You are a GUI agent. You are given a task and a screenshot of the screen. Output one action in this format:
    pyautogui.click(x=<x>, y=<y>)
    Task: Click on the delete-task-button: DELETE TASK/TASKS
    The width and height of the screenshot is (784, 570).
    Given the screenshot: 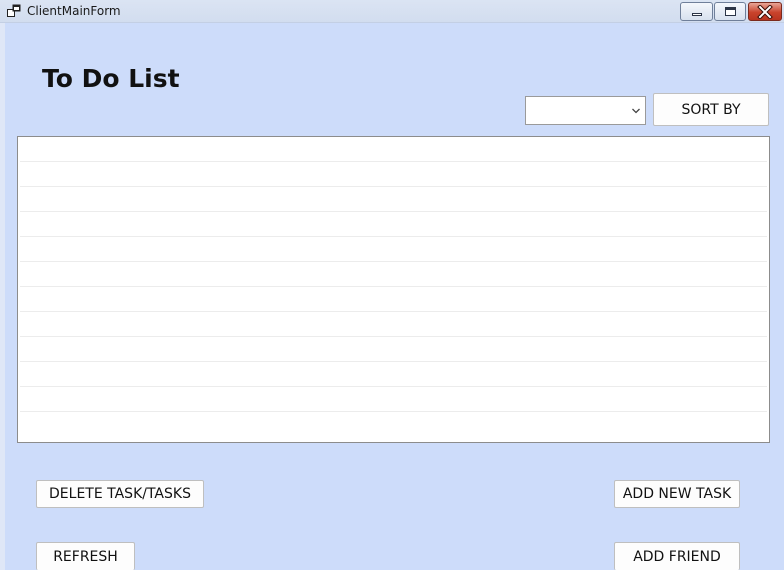 What is the action you would take?
    pyautogui.click(x=120, y=494)
    